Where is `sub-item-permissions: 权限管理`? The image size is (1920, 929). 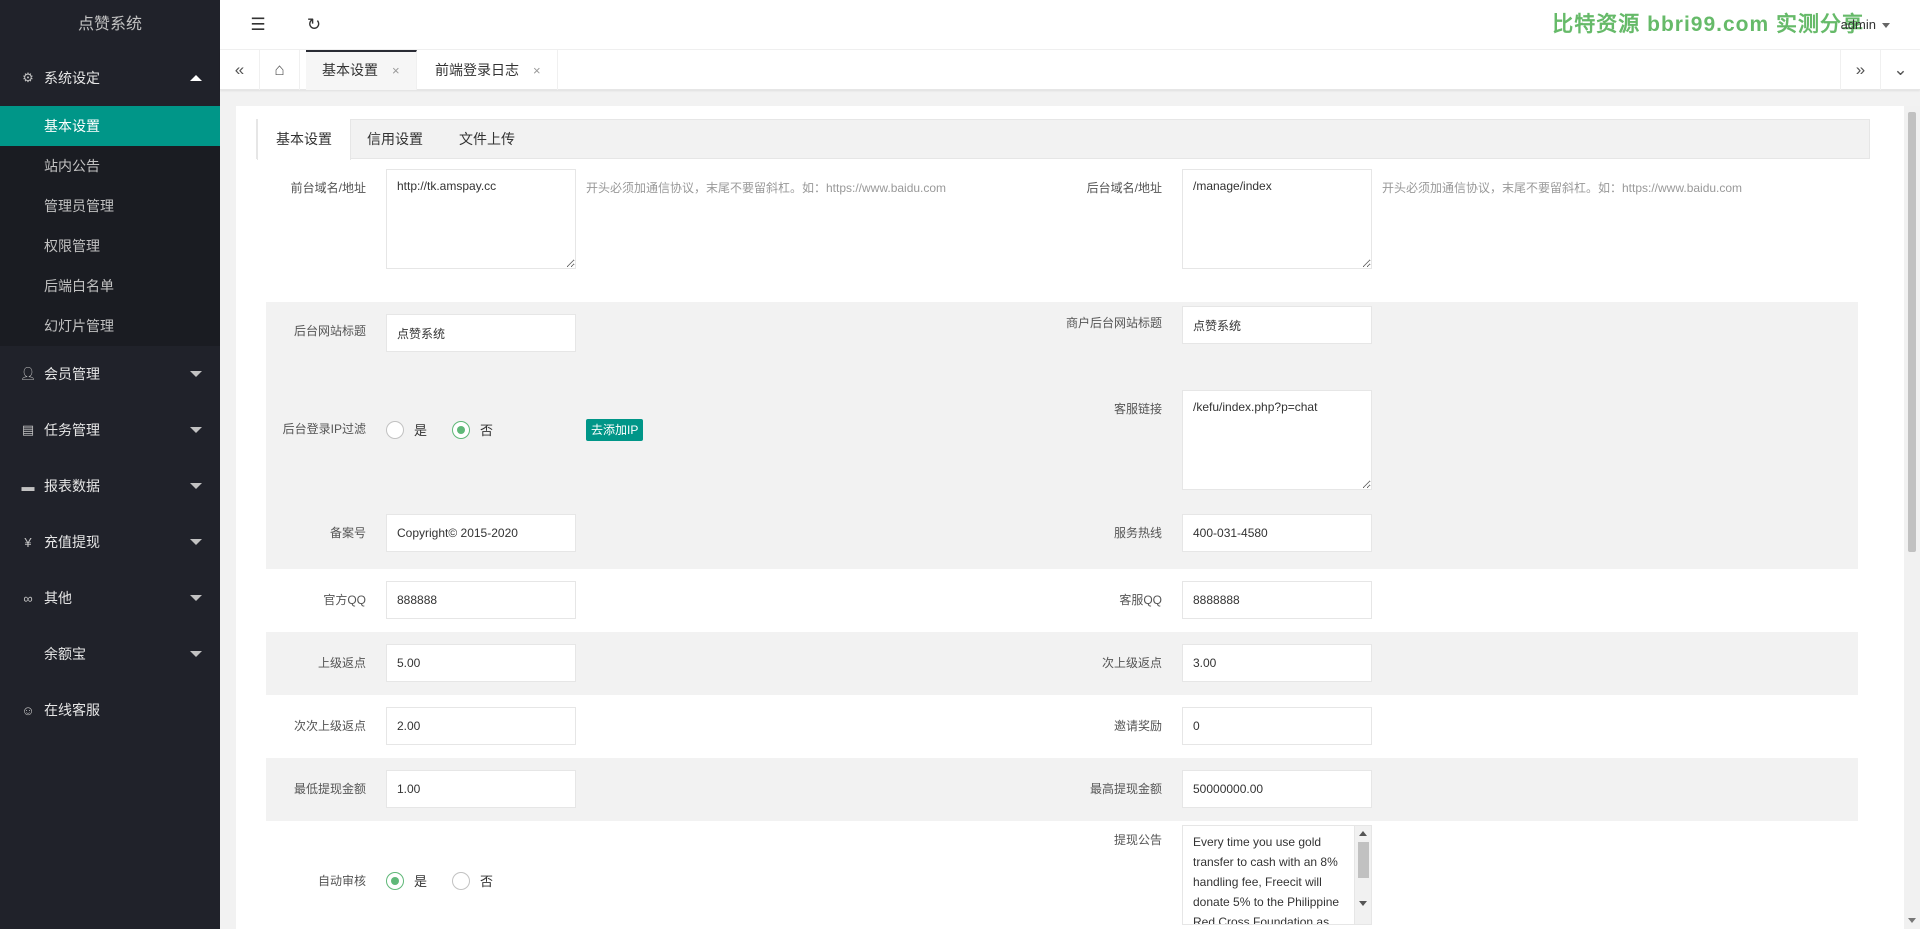
sub-item-permissions: 权限管理 is located at coordinates (110, 246).